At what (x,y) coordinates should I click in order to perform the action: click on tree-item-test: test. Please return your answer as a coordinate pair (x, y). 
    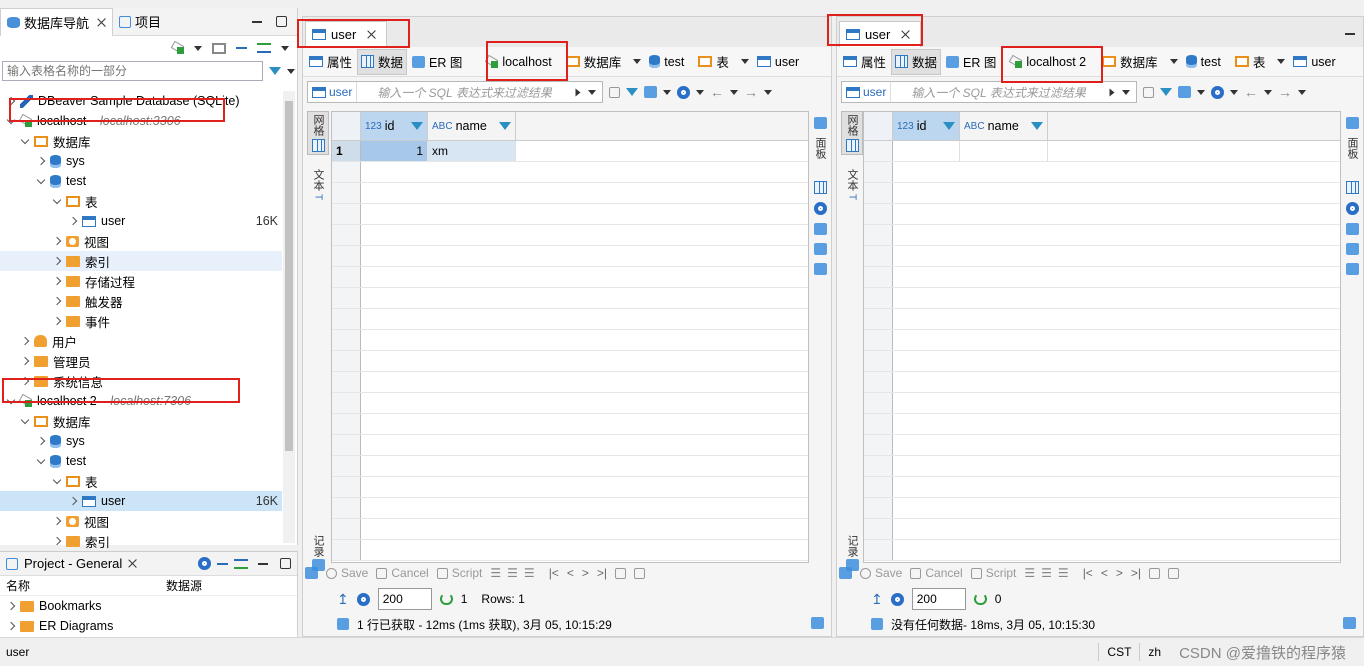
    Looking at the image, I should click on (141, 181).